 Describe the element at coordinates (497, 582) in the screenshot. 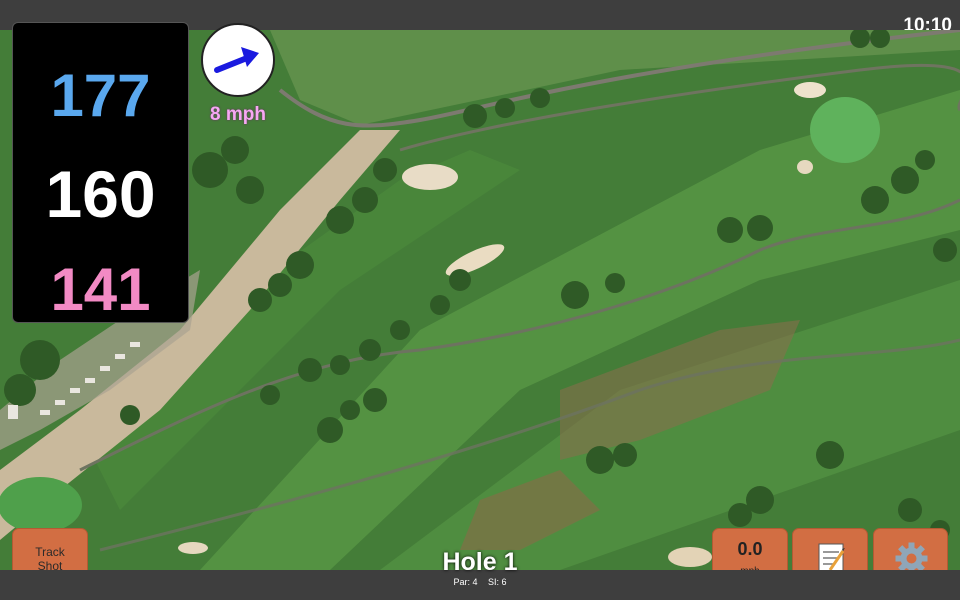

I see `hole-stroke-index: SI: 6` at that location.